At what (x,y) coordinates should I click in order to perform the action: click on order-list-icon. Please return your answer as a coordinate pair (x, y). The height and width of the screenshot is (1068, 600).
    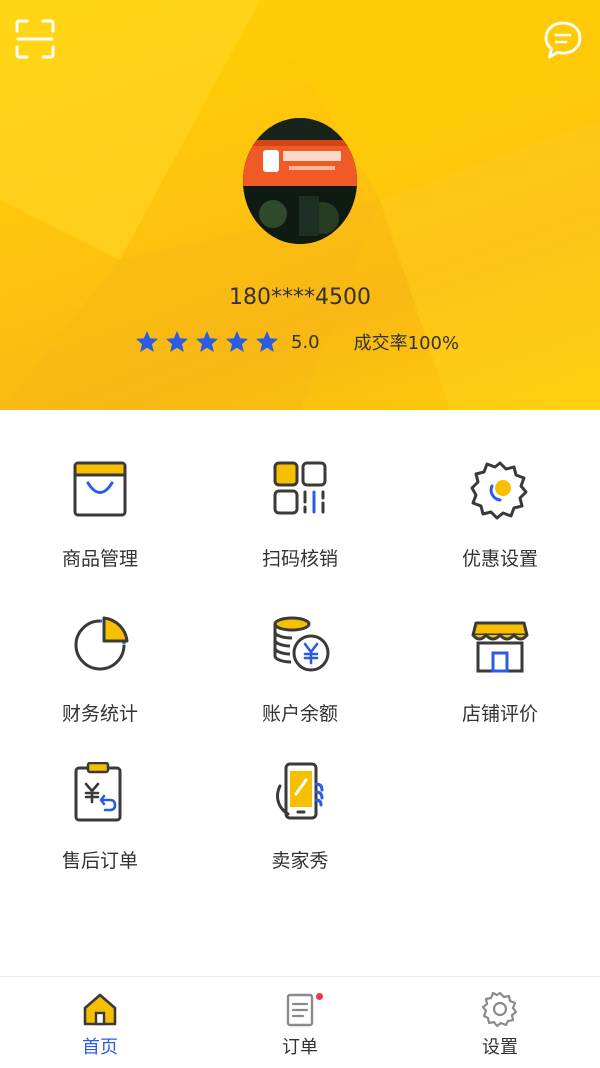
    Looking at the image, I should click on (300, 1010).